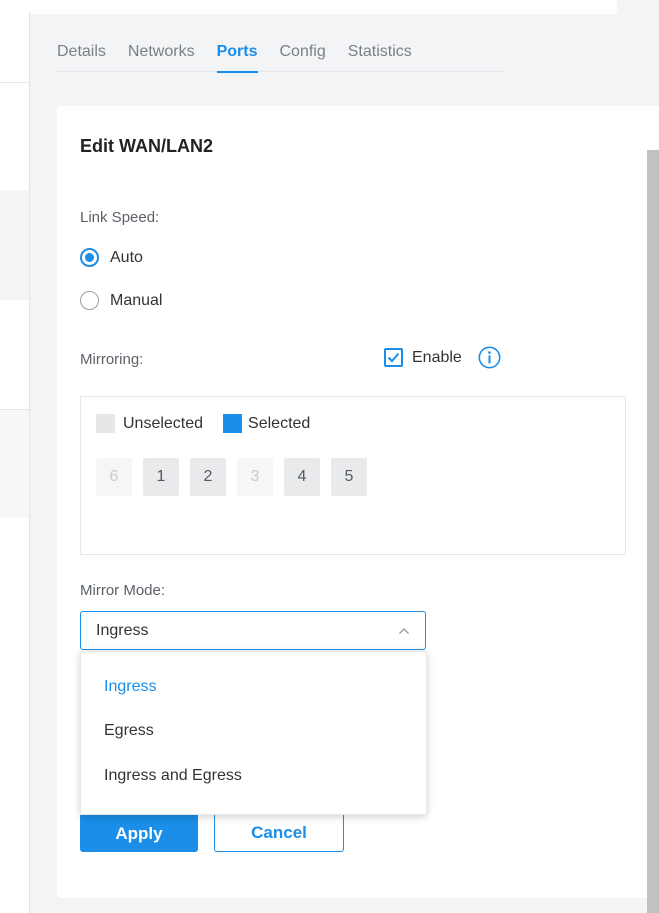  What do you see at coordinates (112, 359) in the screenshot?
I see `mirroring-label: Mirroring:` at bounding box center [112, 359].